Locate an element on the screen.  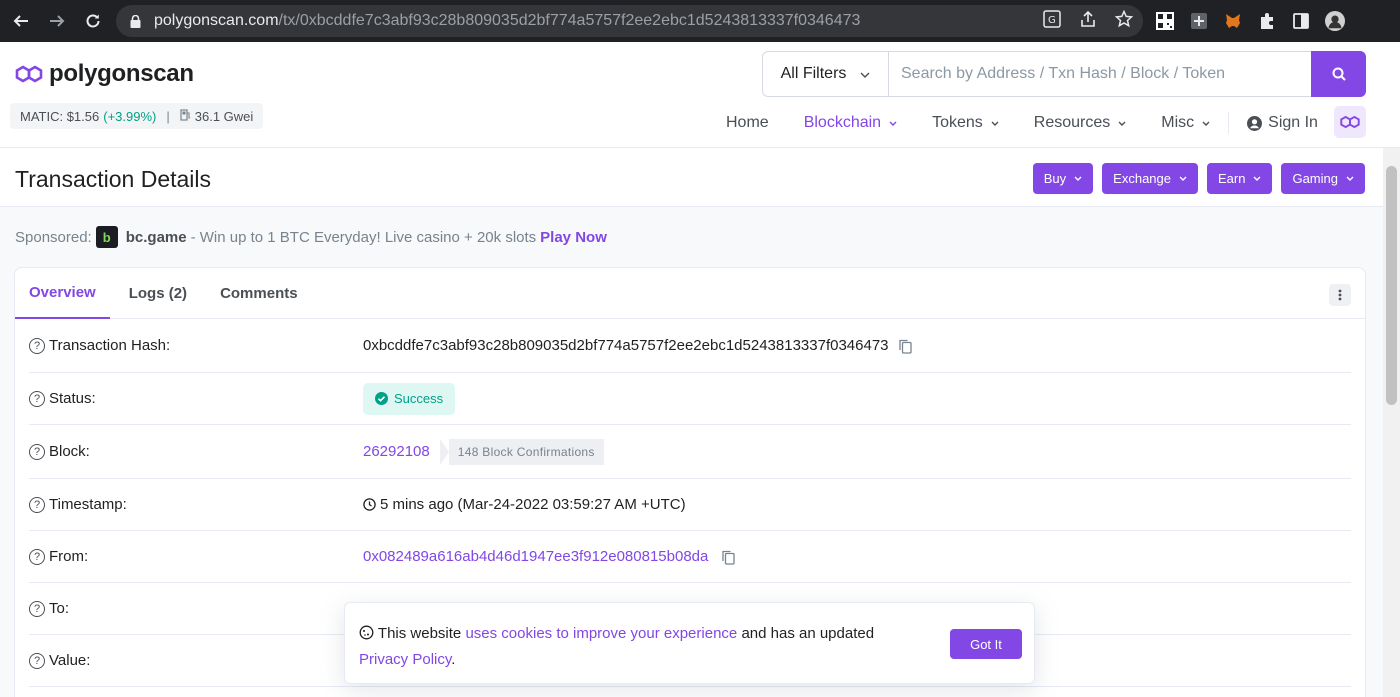
cookie-text-1: This website is located at coordinates (419, 633).